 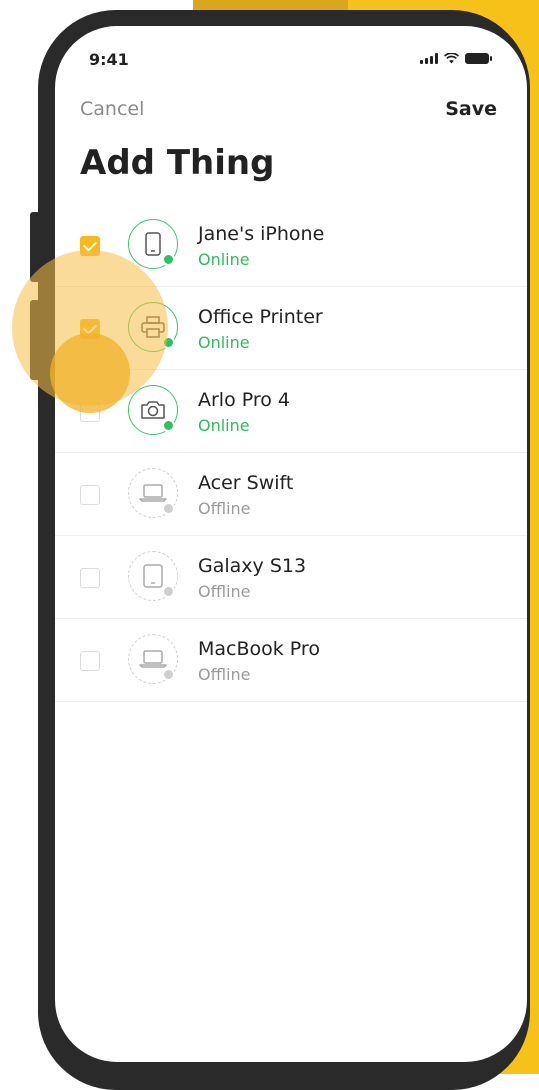 What do you see at coordinates (260, 317) in the screenshot?
I see `device-name: Office Printer` at bounding box center [260, 317].